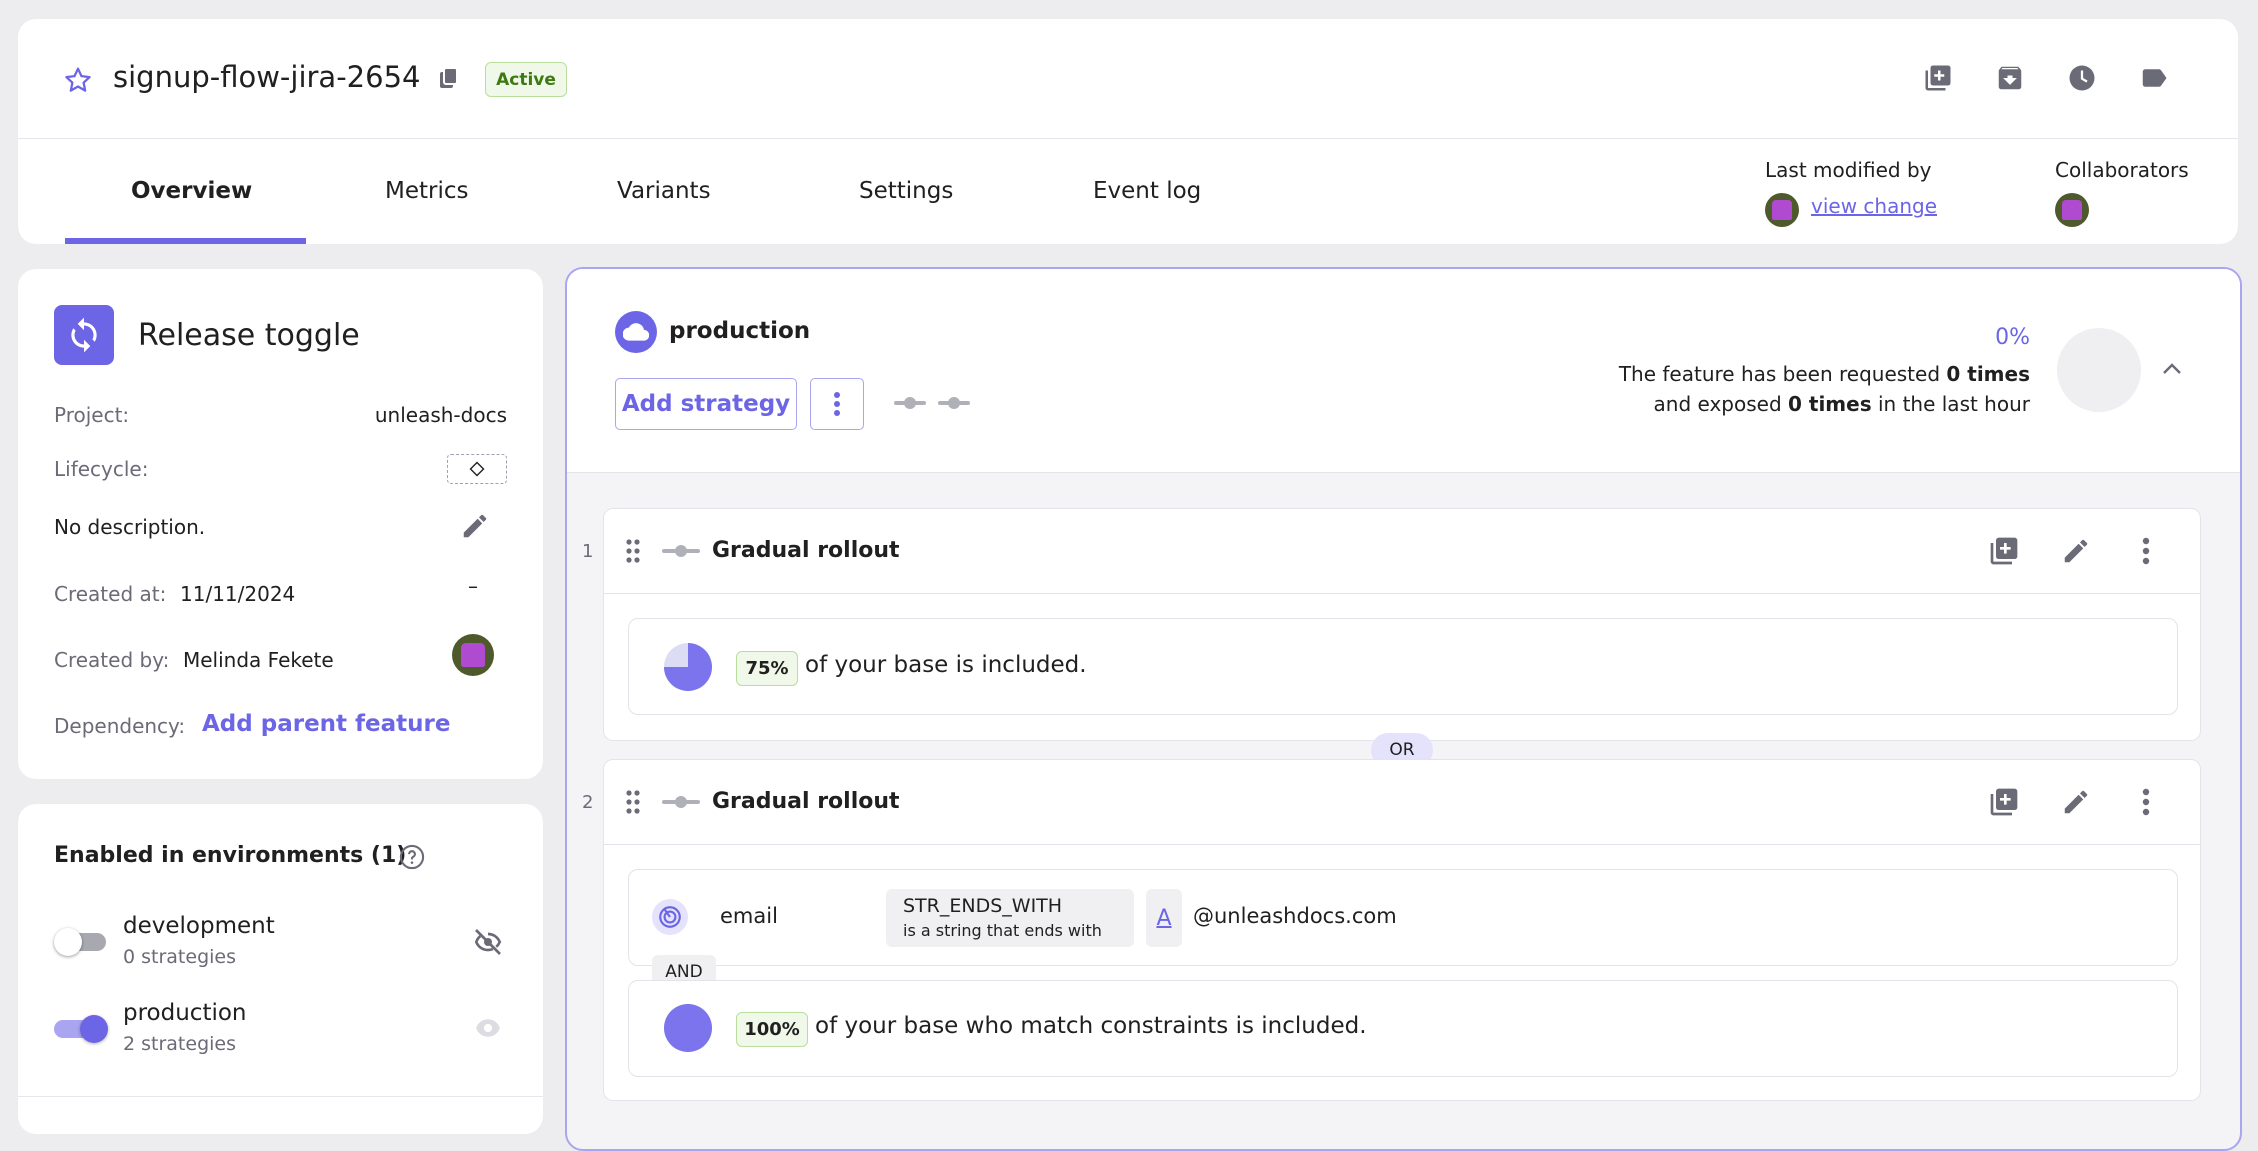 The height and width of the screenshot is (1151, 2258). What do you see at coordinates (837, 404) in the screenshot?
I see `environment-menu-button` at bounding box center [837, 404].